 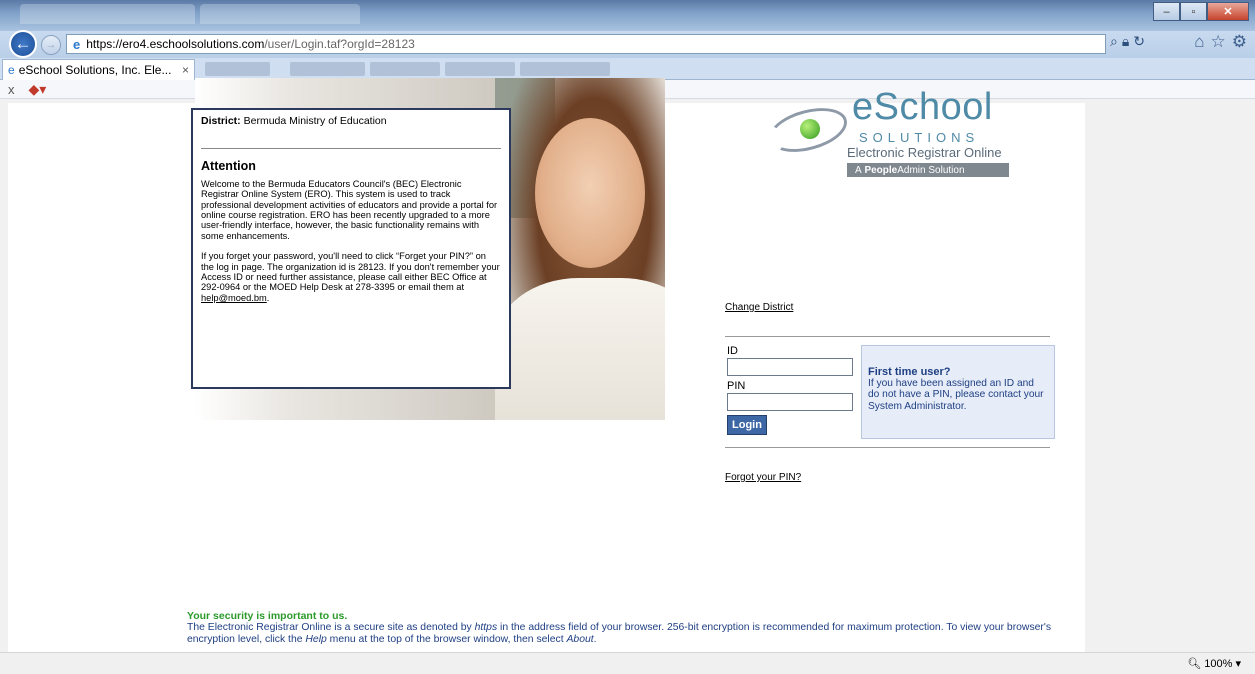 What do you see at coordinates (228, 165) in the screenshot?
I see `attention-heading: Attention` at bounding box center [228, 165].